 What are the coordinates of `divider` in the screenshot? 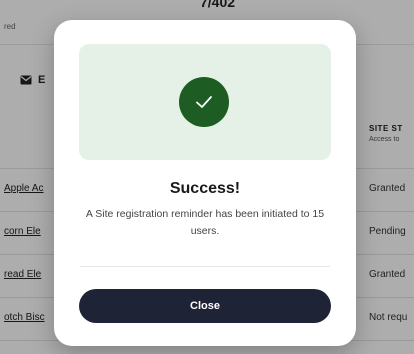 It's located at (205, 266).